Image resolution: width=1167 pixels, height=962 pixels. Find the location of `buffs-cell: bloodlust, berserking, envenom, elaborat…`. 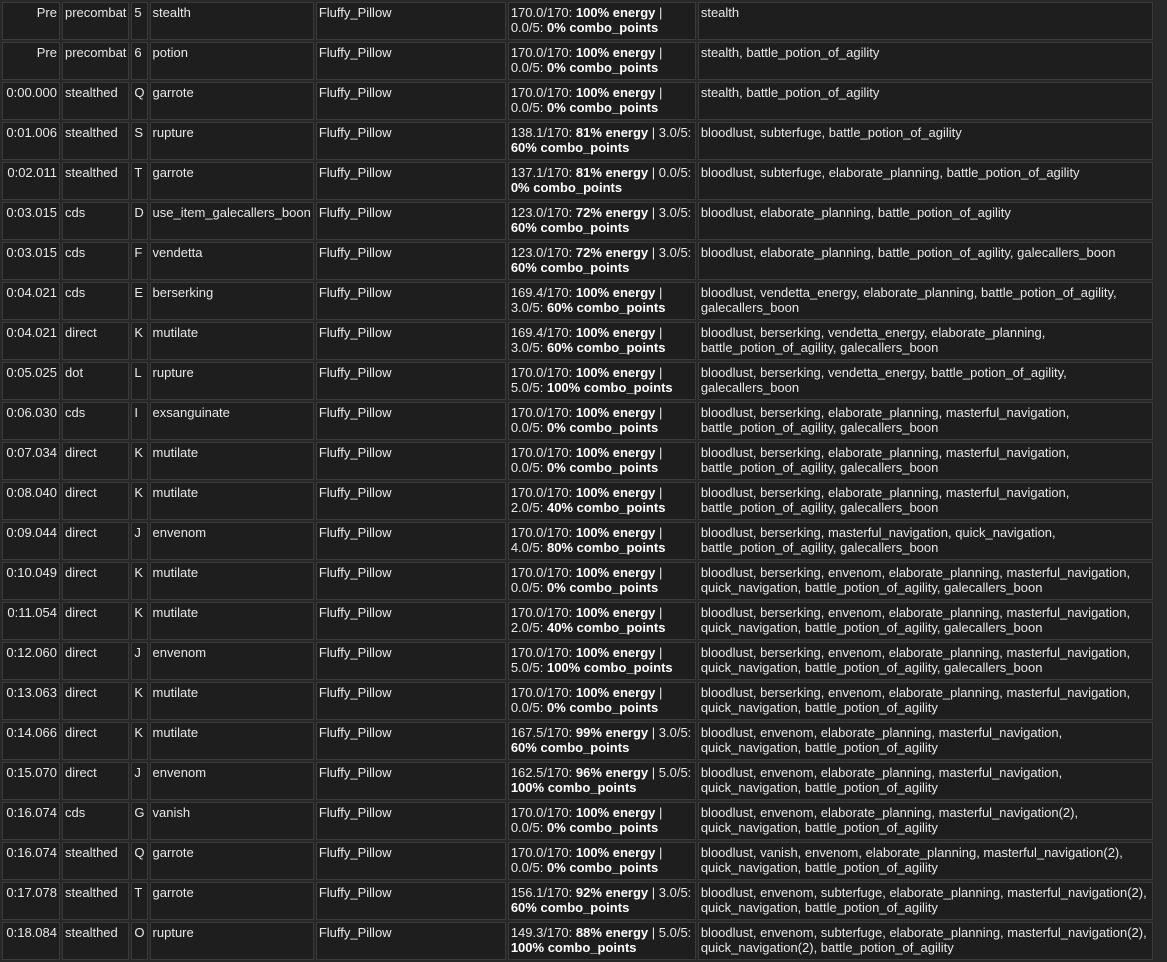

buffs-cell: bloodlust, berserking, envenom, elaborat… is located at coordinates (925, 621).